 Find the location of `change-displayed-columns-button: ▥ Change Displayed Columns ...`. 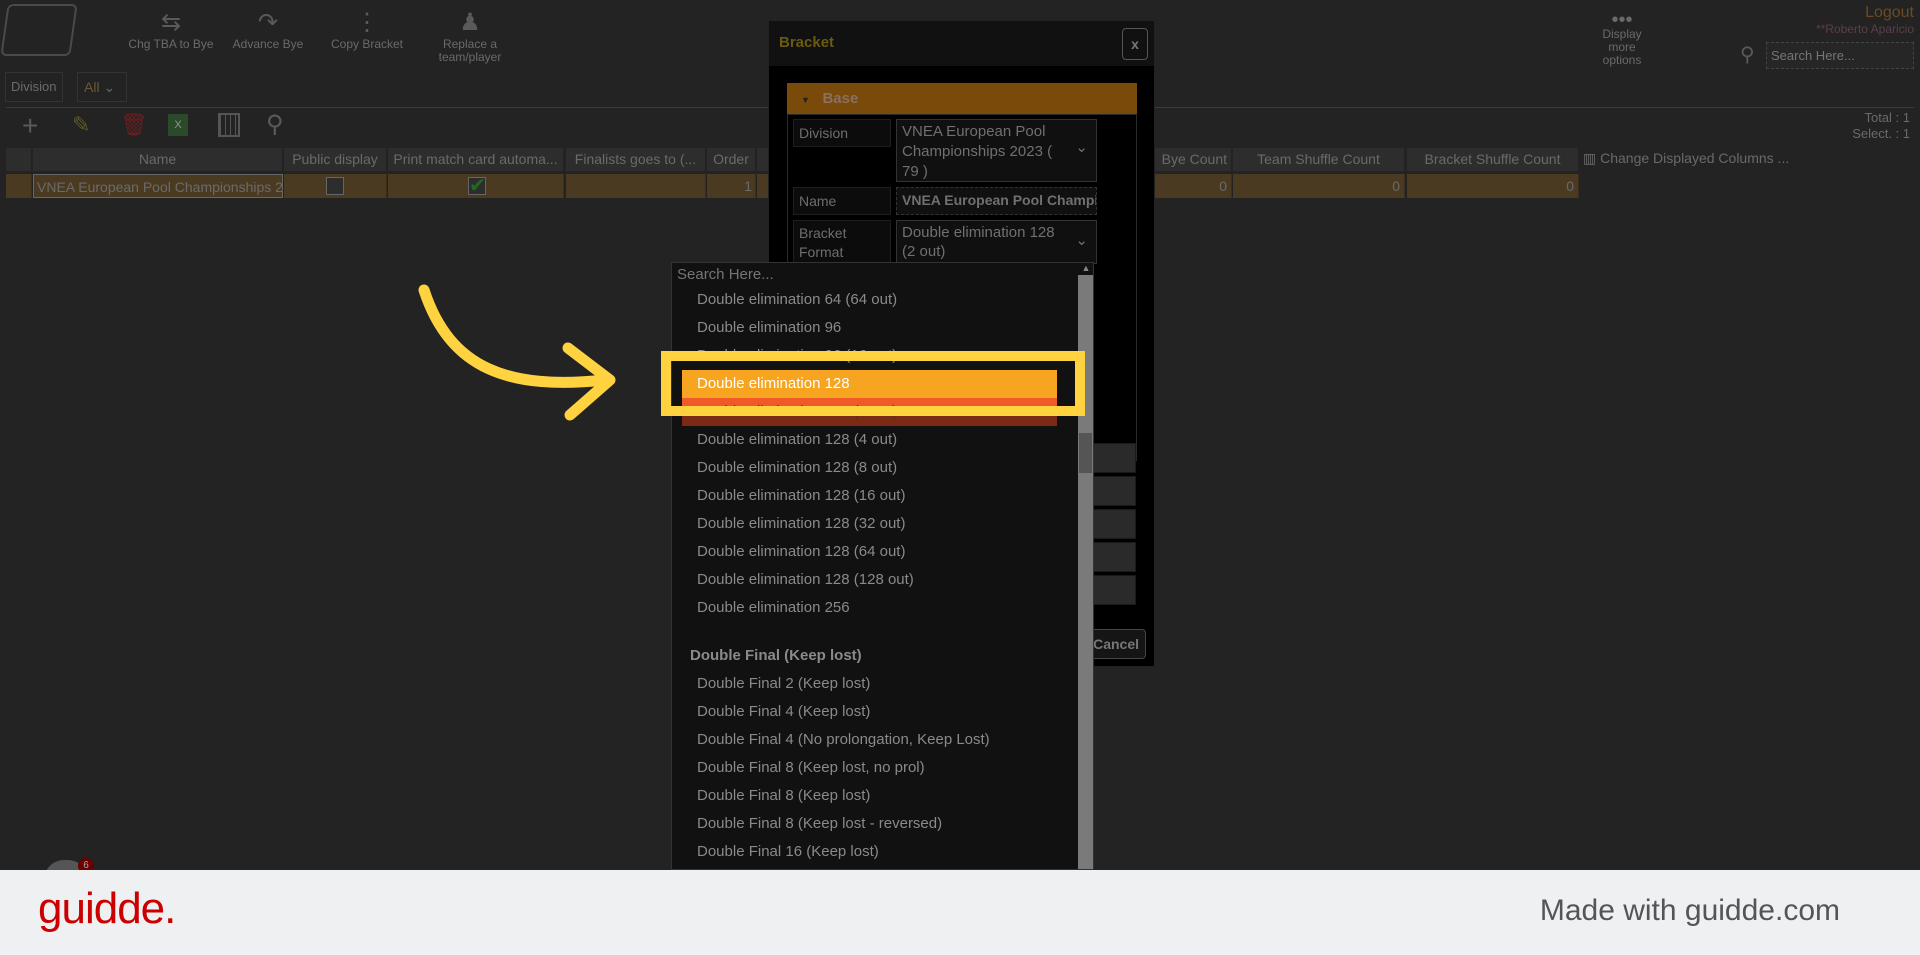

change-displayed-columns-button: ▥ Change Displayed Columns ... is located at coordinates (1686, 158).